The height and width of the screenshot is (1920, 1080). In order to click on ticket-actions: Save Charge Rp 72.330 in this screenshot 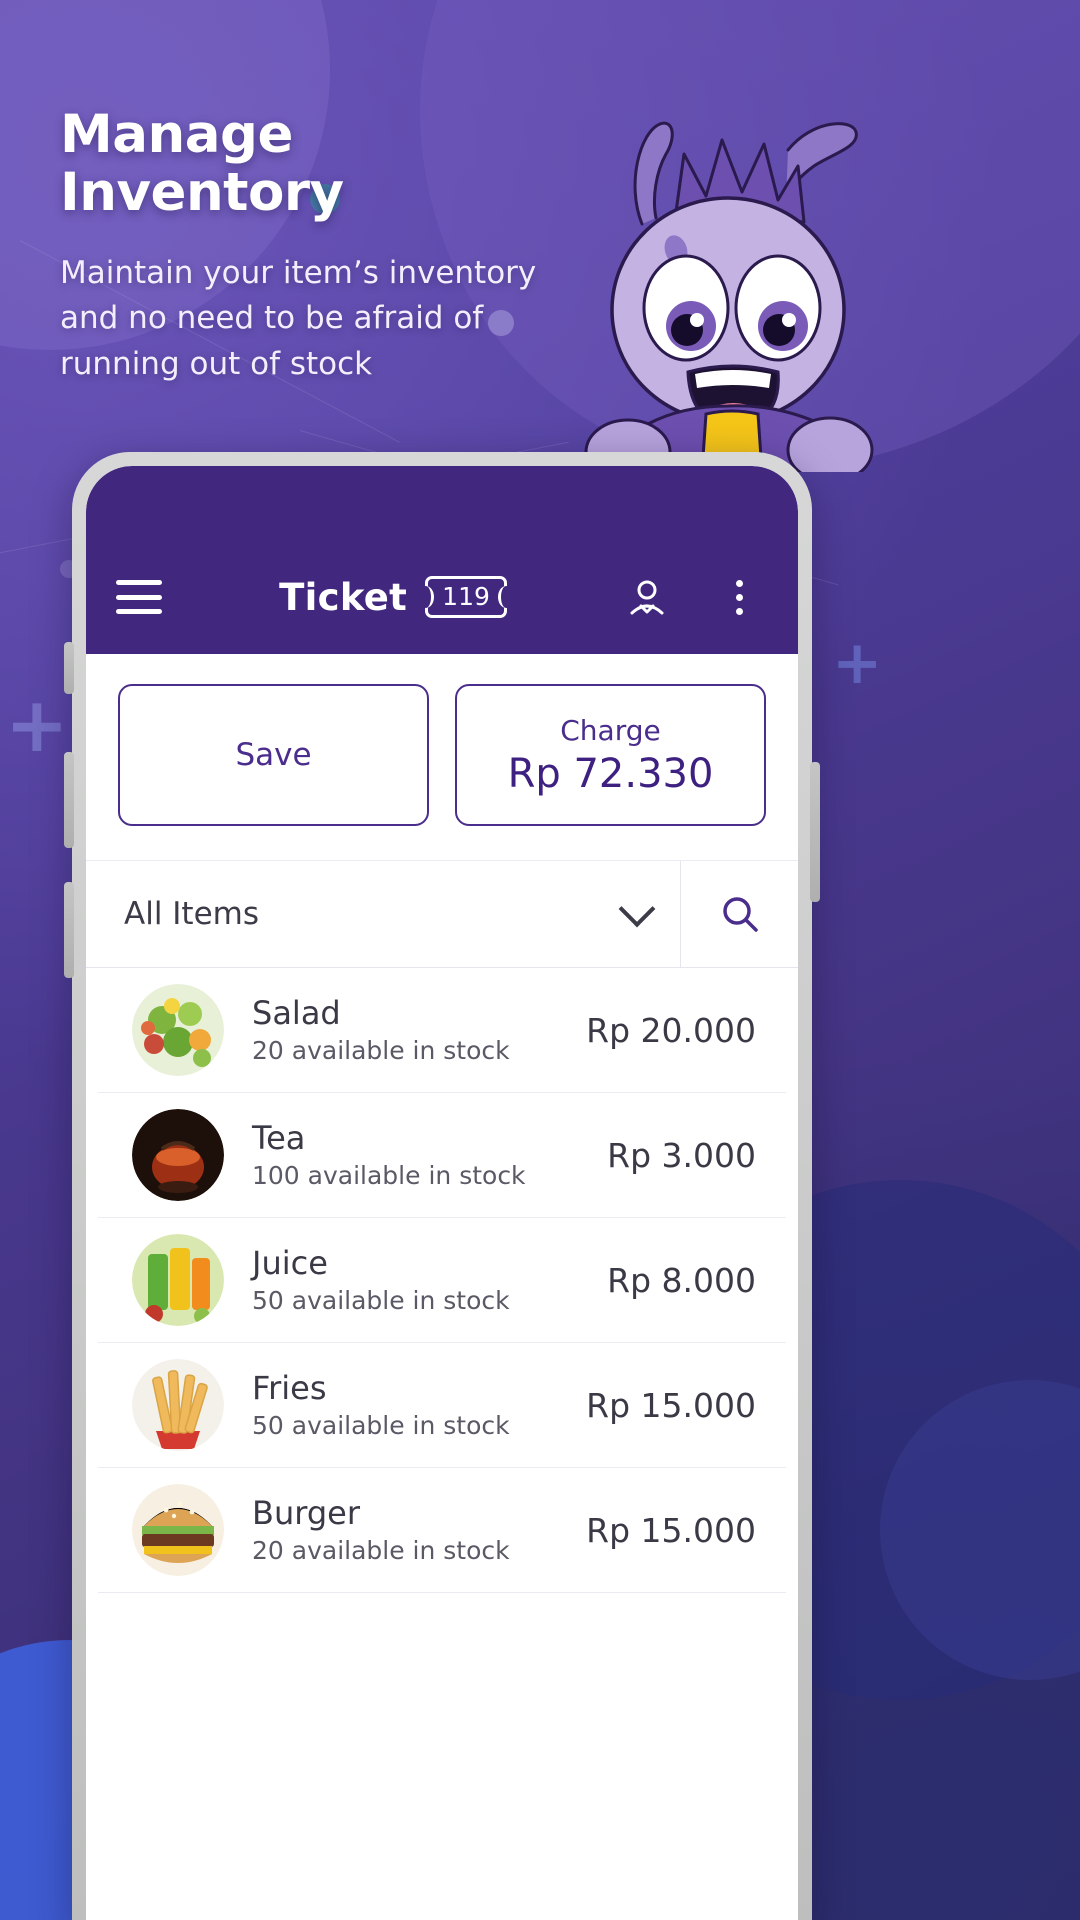, I will do `click(442, 757)`.